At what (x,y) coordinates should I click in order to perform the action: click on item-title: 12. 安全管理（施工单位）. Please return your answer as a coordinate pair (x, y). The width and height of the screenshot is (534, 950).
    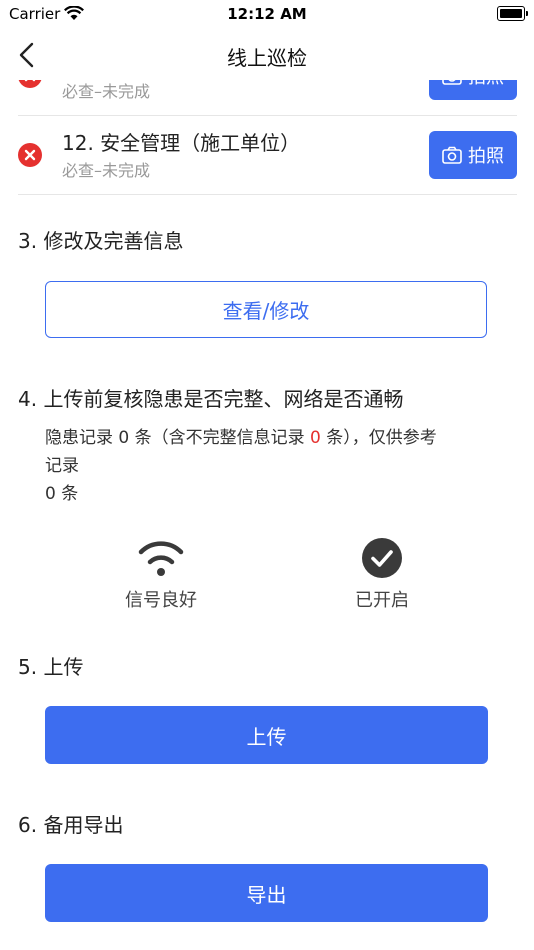
    Looking at the image, I should click on (181, 143).